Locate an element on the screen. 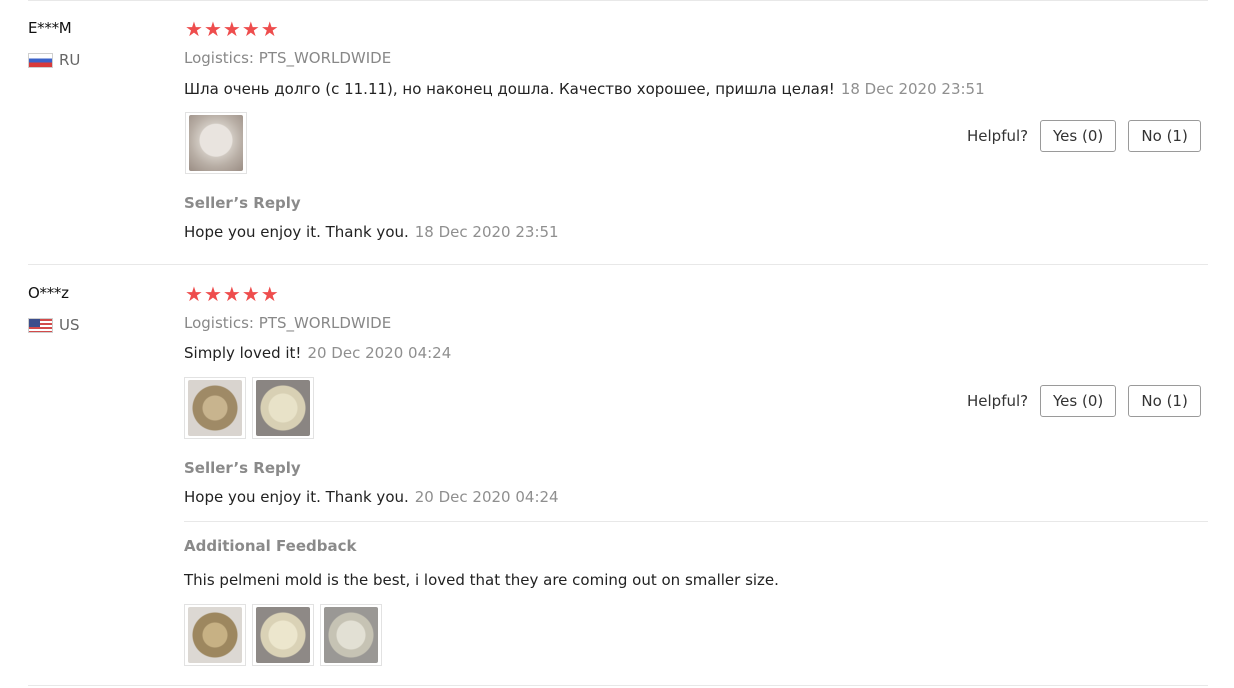  review-date: 20 Dec 2020 04:24 is located at coordinates (379, 353).